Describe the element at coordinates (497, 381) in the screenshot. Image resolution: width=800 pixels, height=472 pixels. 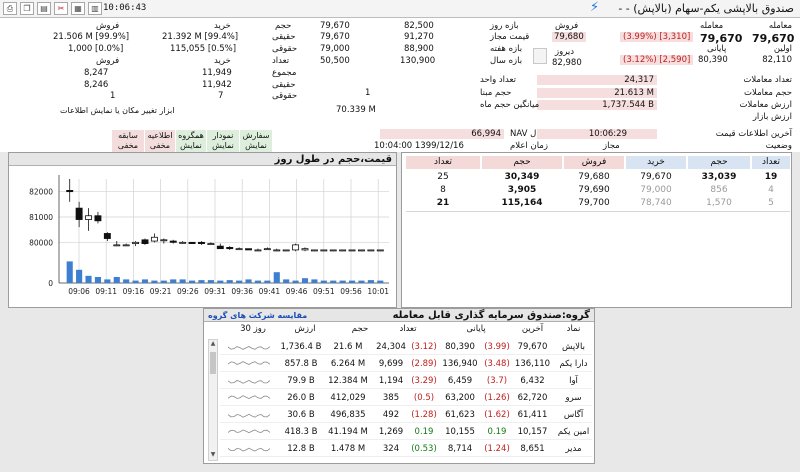
I see `row-last-change: (3.7)` at that location.